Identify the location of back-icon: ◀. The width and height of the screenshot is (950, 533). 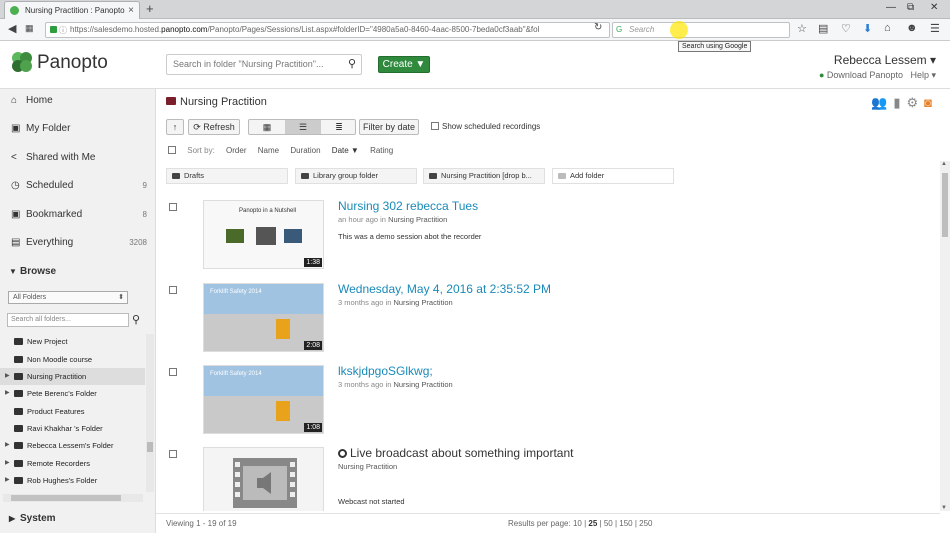
(12, 28).